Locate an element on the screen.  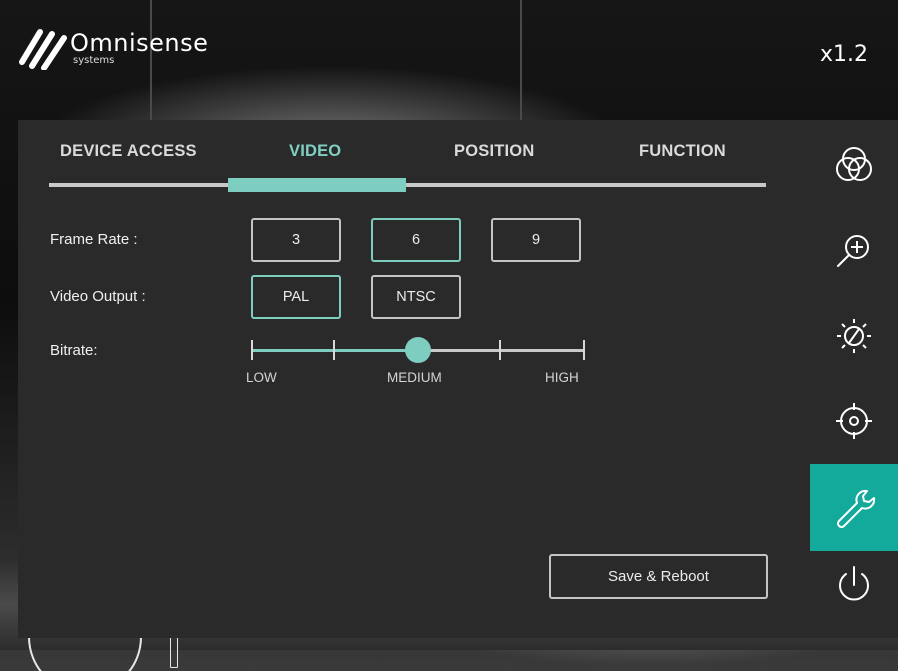
video-output-label: Video Output : is located at coordinates (98, 296).